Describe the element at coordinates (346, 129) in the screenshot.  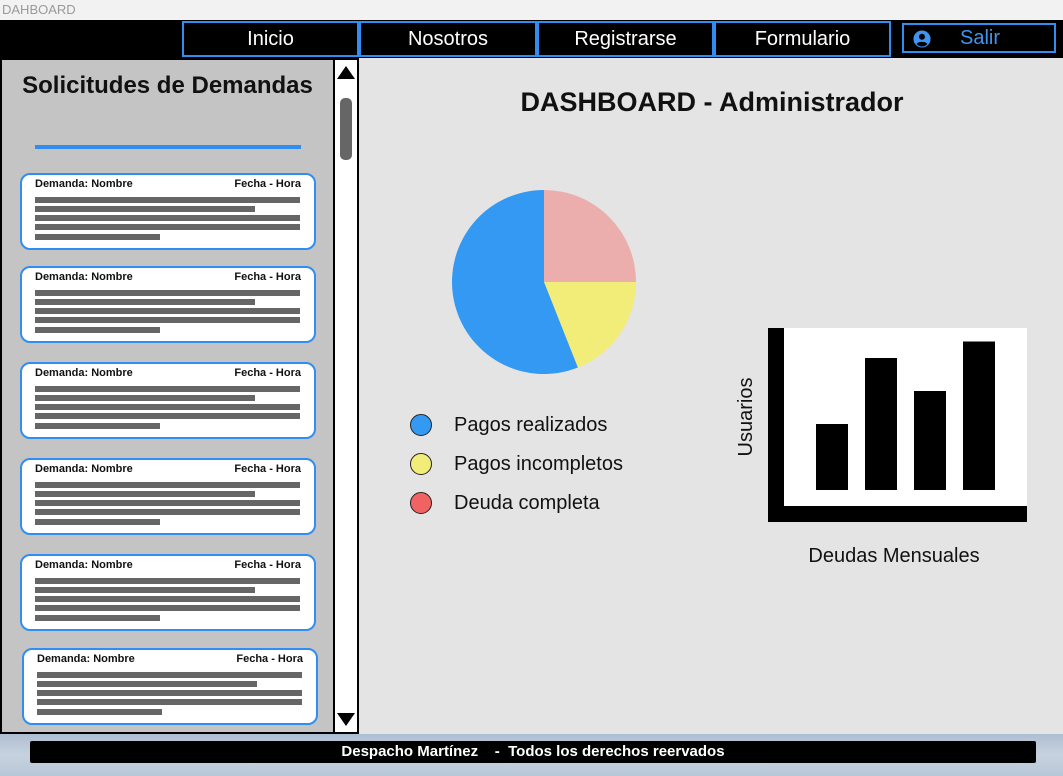
I see `scroll-thumb` at that location.